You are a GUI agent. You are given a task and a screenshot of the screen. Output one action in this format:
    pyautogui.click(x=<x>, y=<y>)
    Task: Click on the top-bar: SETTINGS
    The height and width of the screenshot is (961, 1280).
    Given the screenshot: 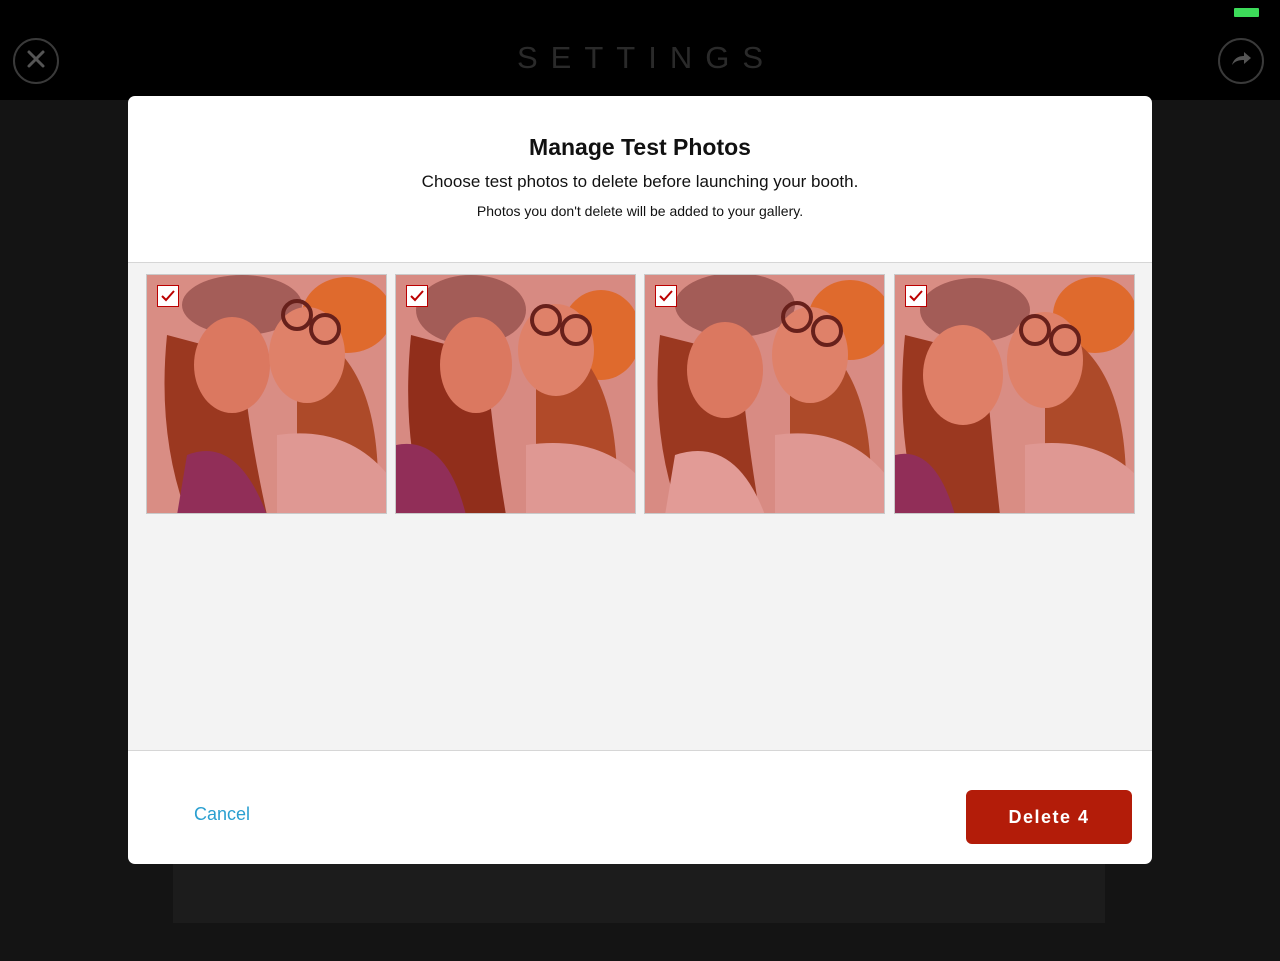 What is the action you would take?
    pyautogui.click(x=640, y=50)
    